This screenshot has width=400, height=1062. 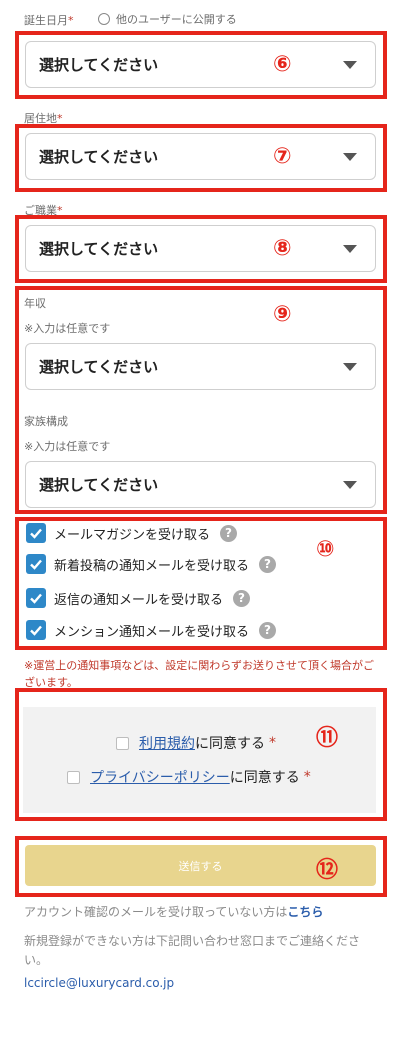 I want to click on notify-row-new-post: 新着投稿の通知メールを受け取る ?, so click(x=151, y=564).